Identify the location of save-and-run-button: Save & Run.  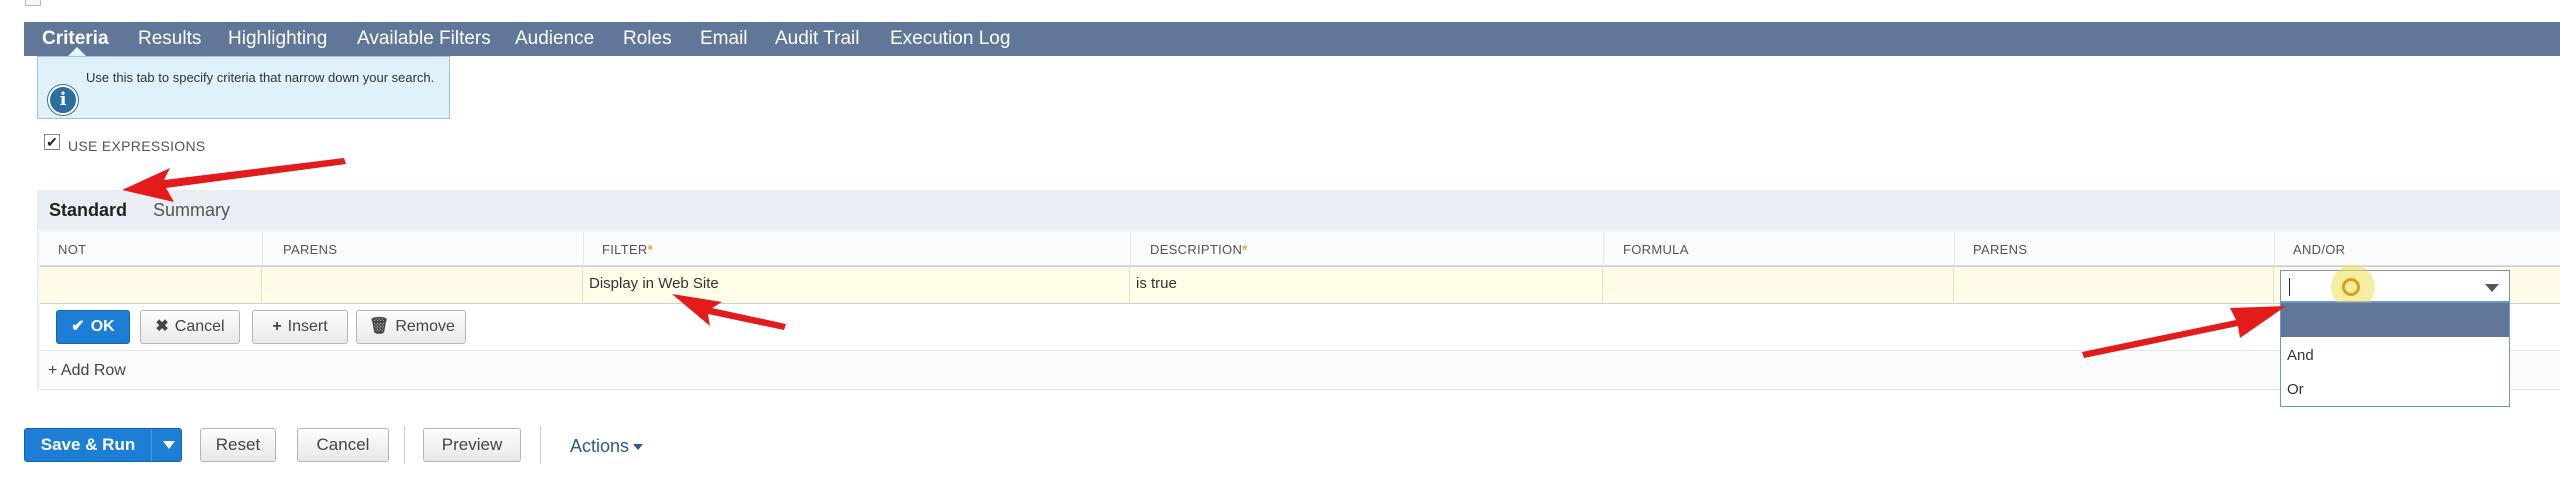
(103, 445).